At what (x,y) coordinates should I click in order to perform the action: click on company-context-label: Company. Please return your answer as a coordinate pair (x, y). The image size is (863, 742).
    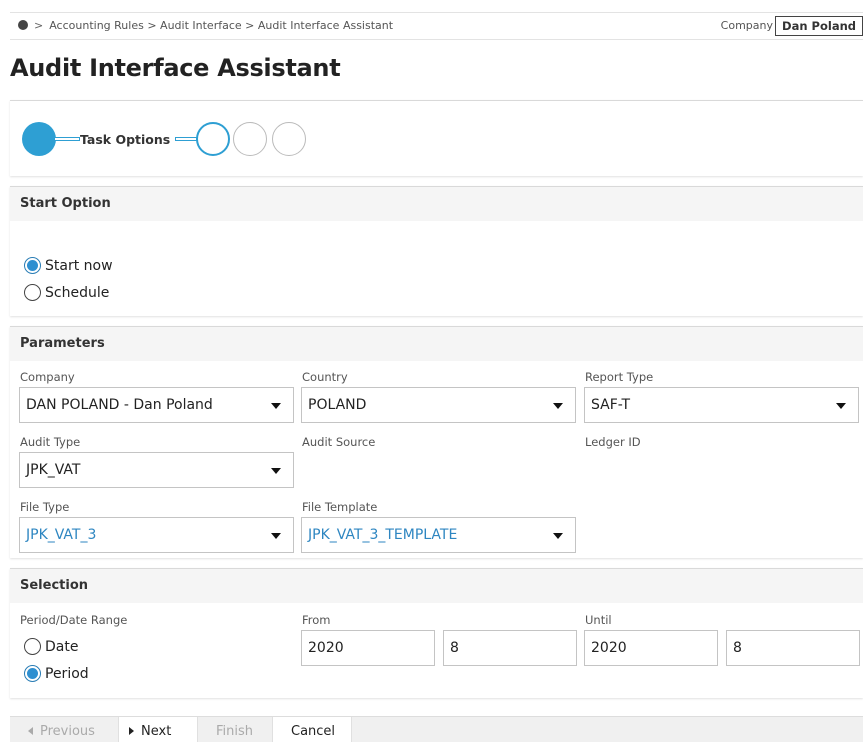
    Looking at the image, I should click on (746, 25).